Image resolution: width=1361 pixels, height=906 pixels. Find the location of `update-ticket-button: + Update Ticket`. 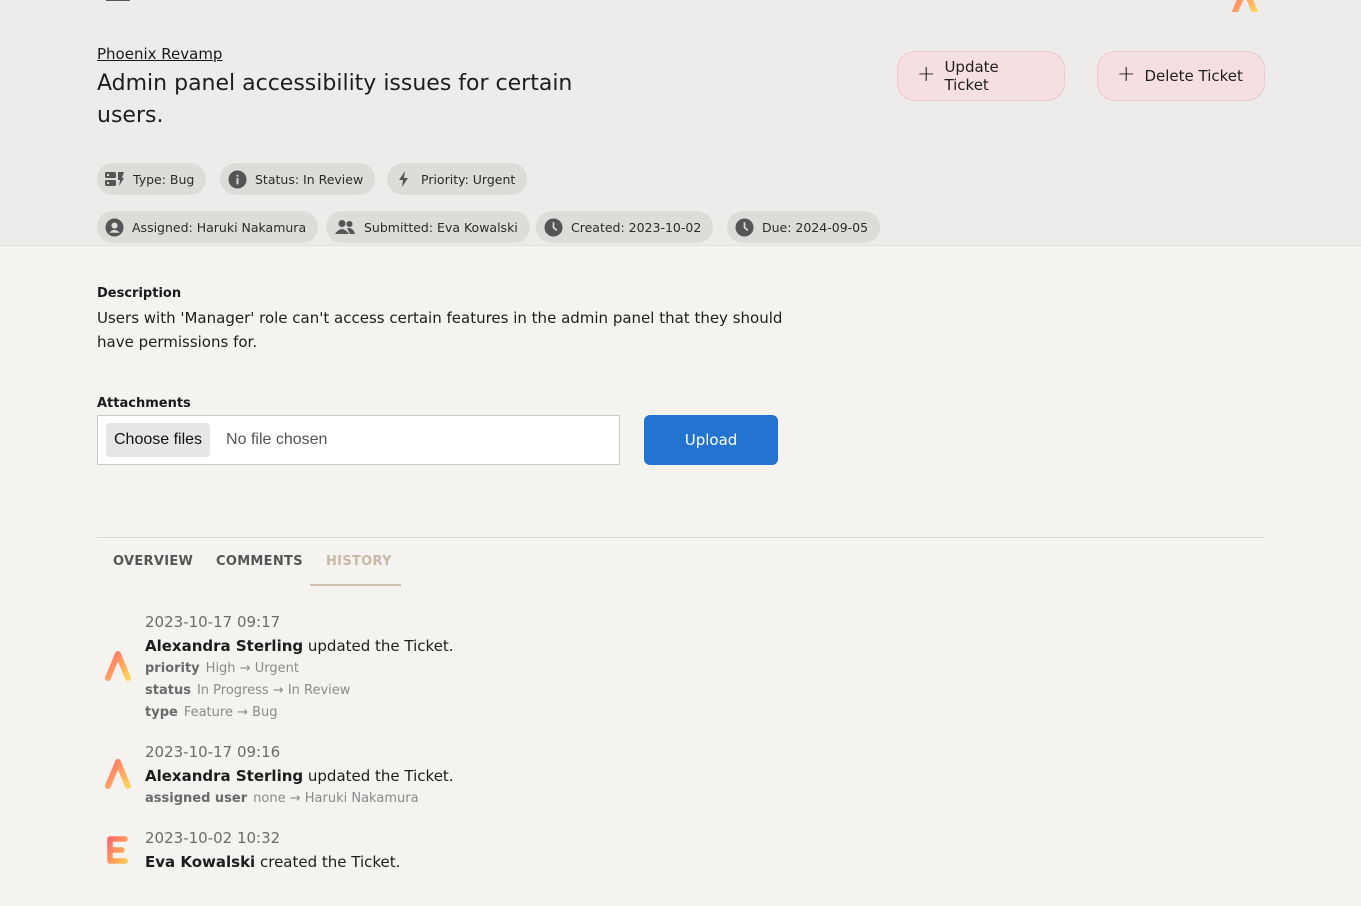

update-ticket-button: + Update Ticket is located at coordinates (981, 76).